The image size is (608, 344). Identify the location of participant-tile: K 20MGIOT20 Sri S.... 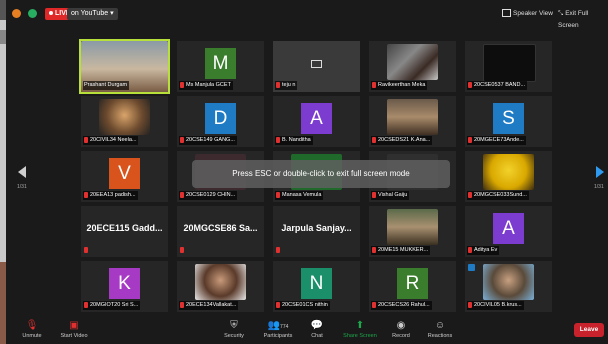
(124, 286).